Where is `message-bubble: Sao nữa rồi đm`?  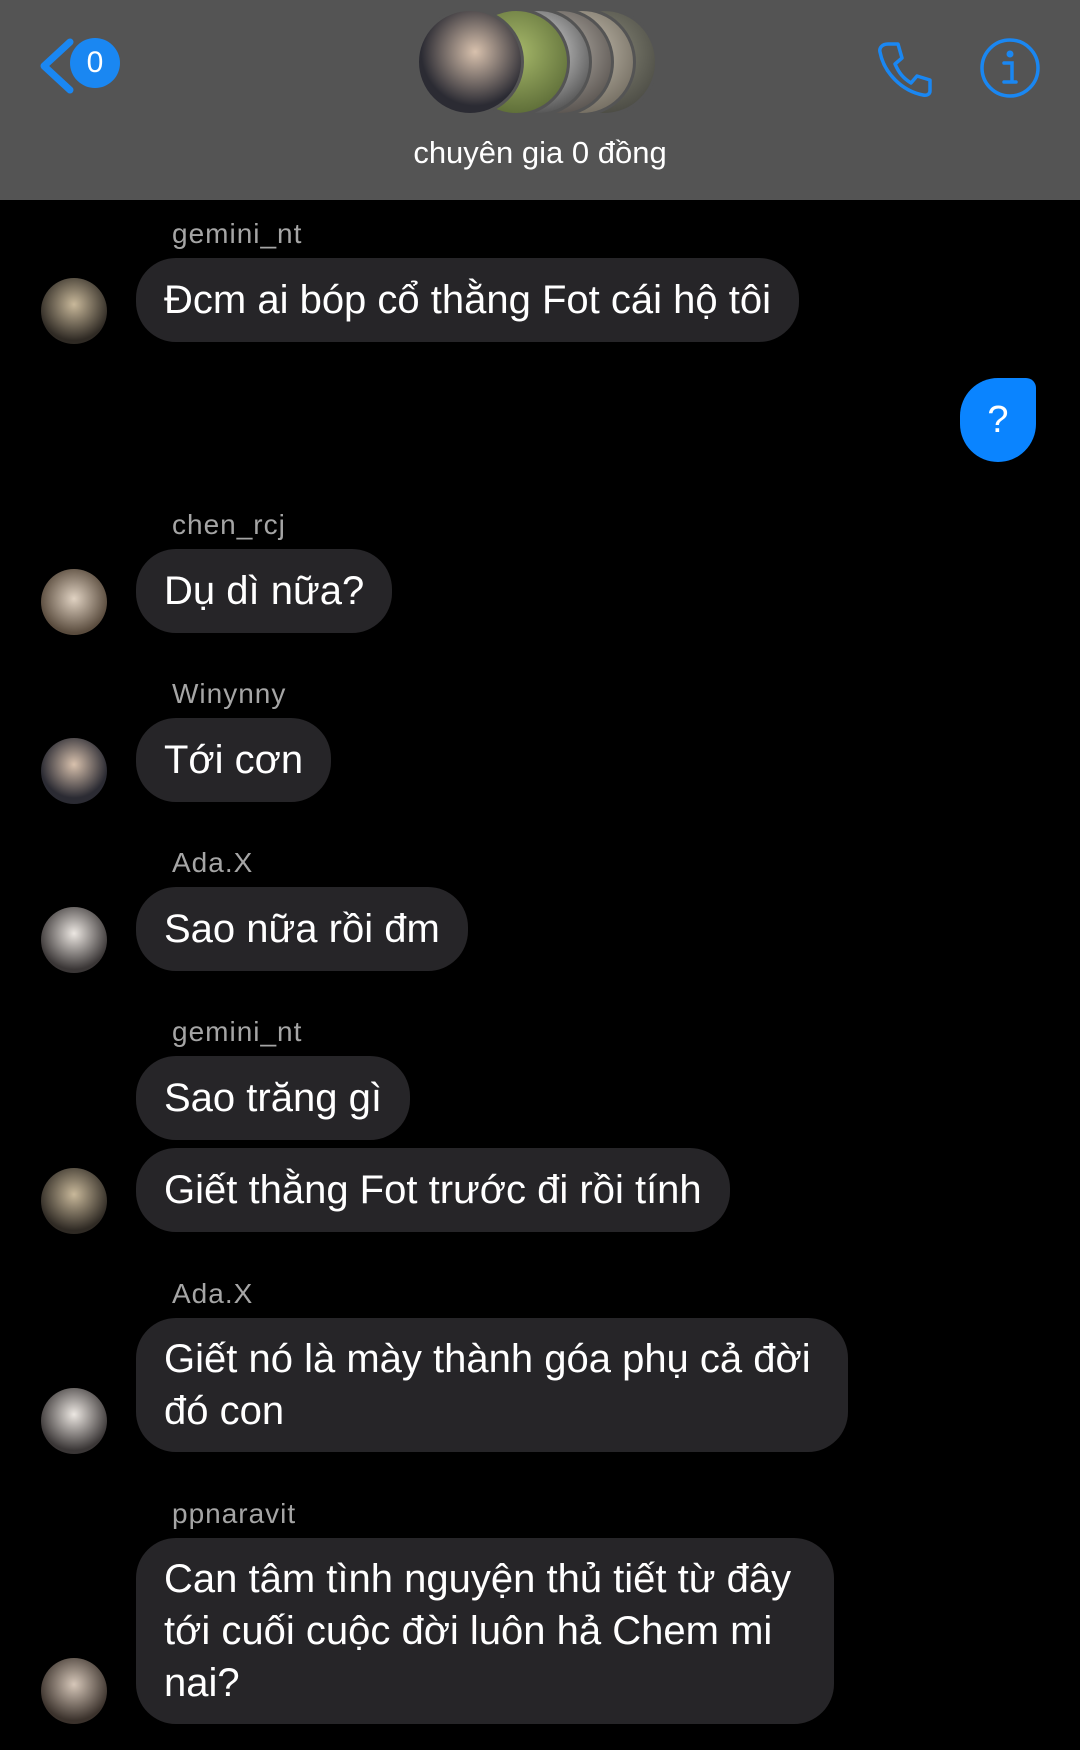
message-bubble: Sao nữa rồi đm is located at coordinates (302, 929).